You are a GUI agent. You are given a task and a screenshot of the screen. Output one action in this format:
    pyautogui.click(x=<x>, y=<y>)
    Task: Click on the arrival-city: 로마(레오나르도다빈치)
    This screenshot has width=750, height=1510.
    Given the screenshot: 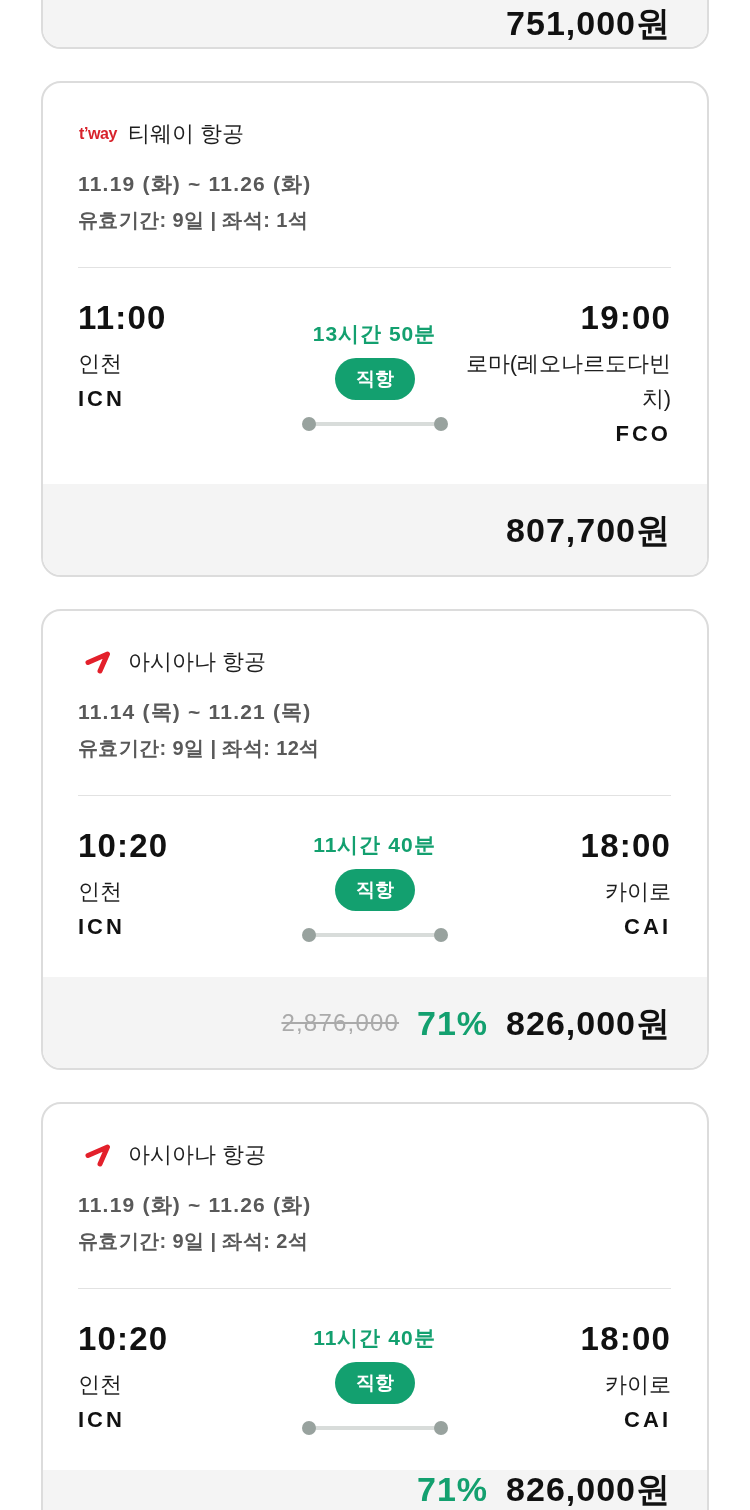 What is the action you would take?
    pyautogui.click(x=567, y=381)
    